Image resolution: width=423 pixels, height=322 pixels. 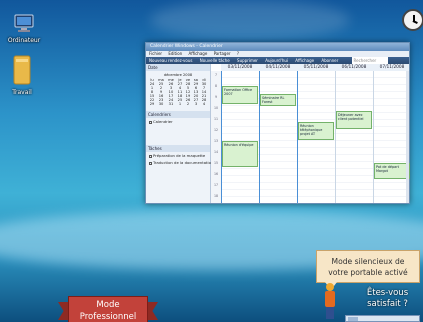 I want to click on clock-gadget, so click(x=412, y=20).